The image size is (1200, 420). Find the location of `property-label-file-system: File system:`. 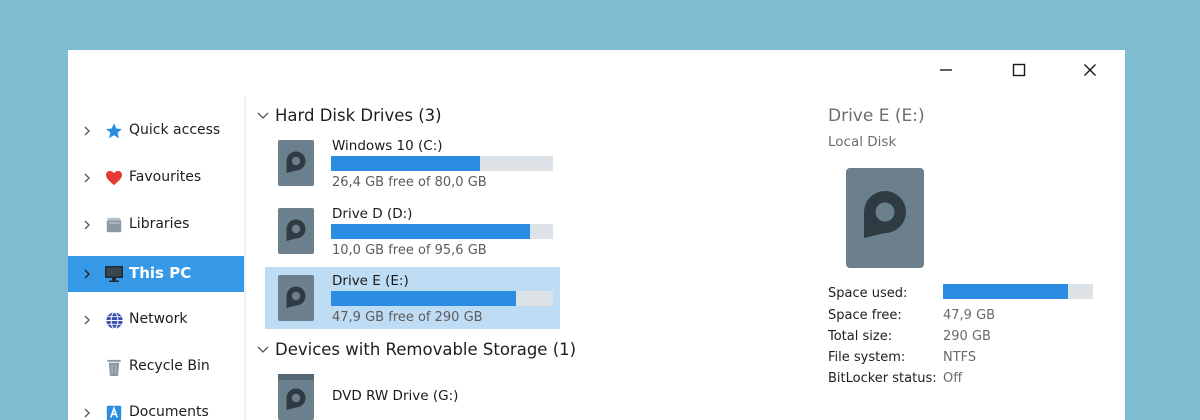

property-label-file-system: File system: is located at coordinates (867, 357).